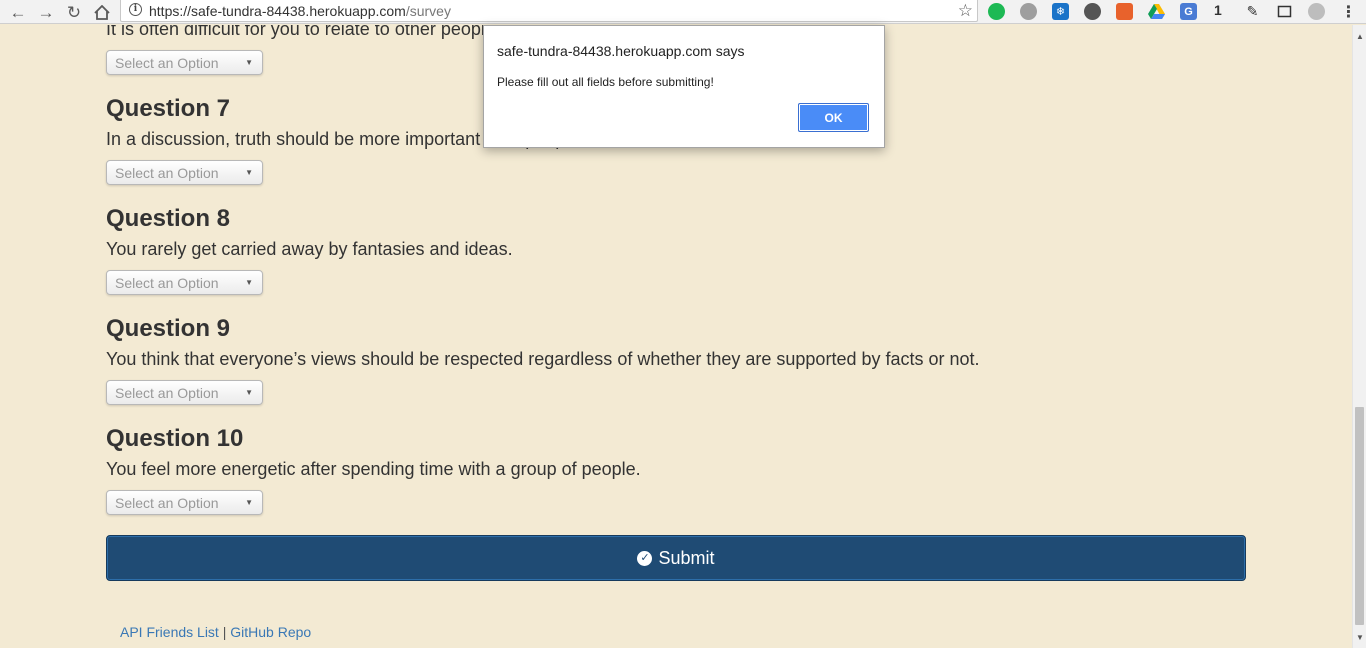 This screenshot has height=648, width=1366. What do you see at coordinates (18, 12) in the screenshot?
I see `back-arrow-icon: ←` at bounding box center [18, 12].